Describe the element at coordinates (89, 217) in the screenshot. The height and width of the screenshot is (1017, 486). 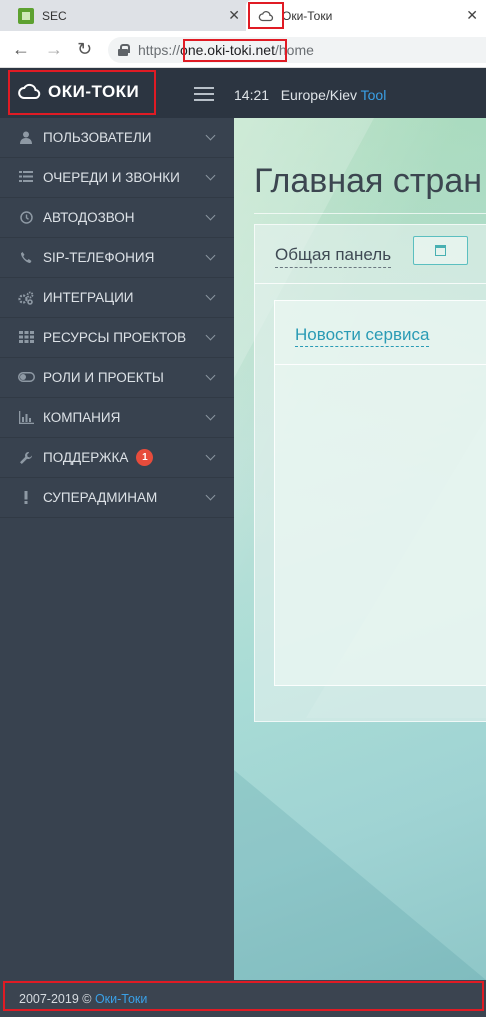
I see `sidebar-item-label: АВТОДОЗВОН` at that location.